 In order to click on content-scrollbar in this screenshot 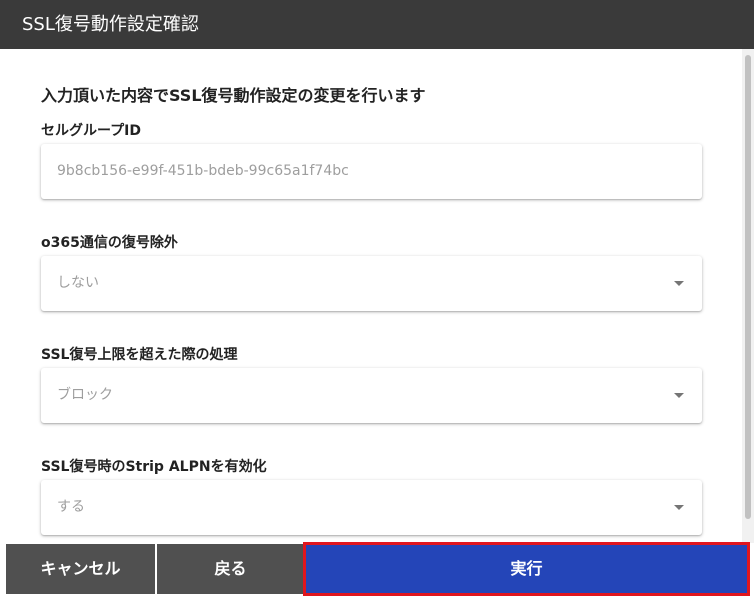, I will do `click(748, 296)`.